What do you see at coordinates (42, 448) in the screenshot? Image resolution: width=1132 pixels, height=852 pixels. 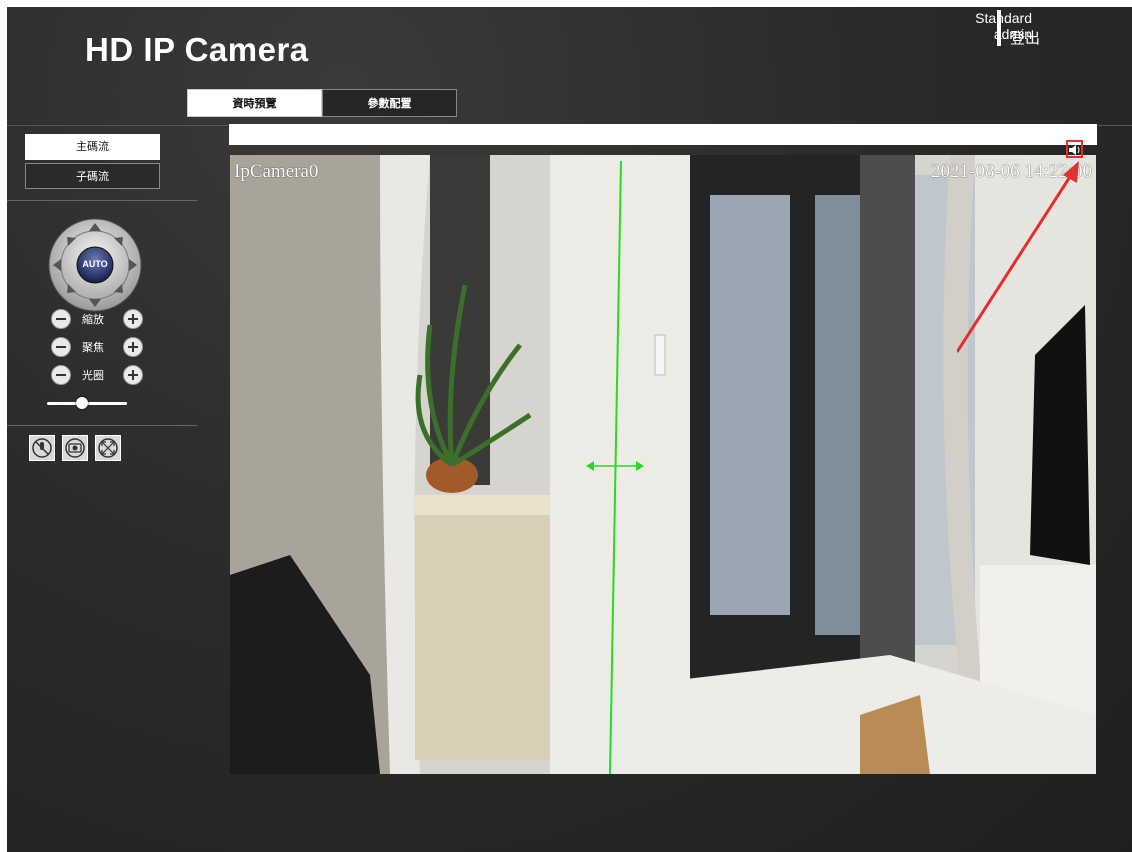 I see `mute-mic-icon` at bounding box center [42, 448].